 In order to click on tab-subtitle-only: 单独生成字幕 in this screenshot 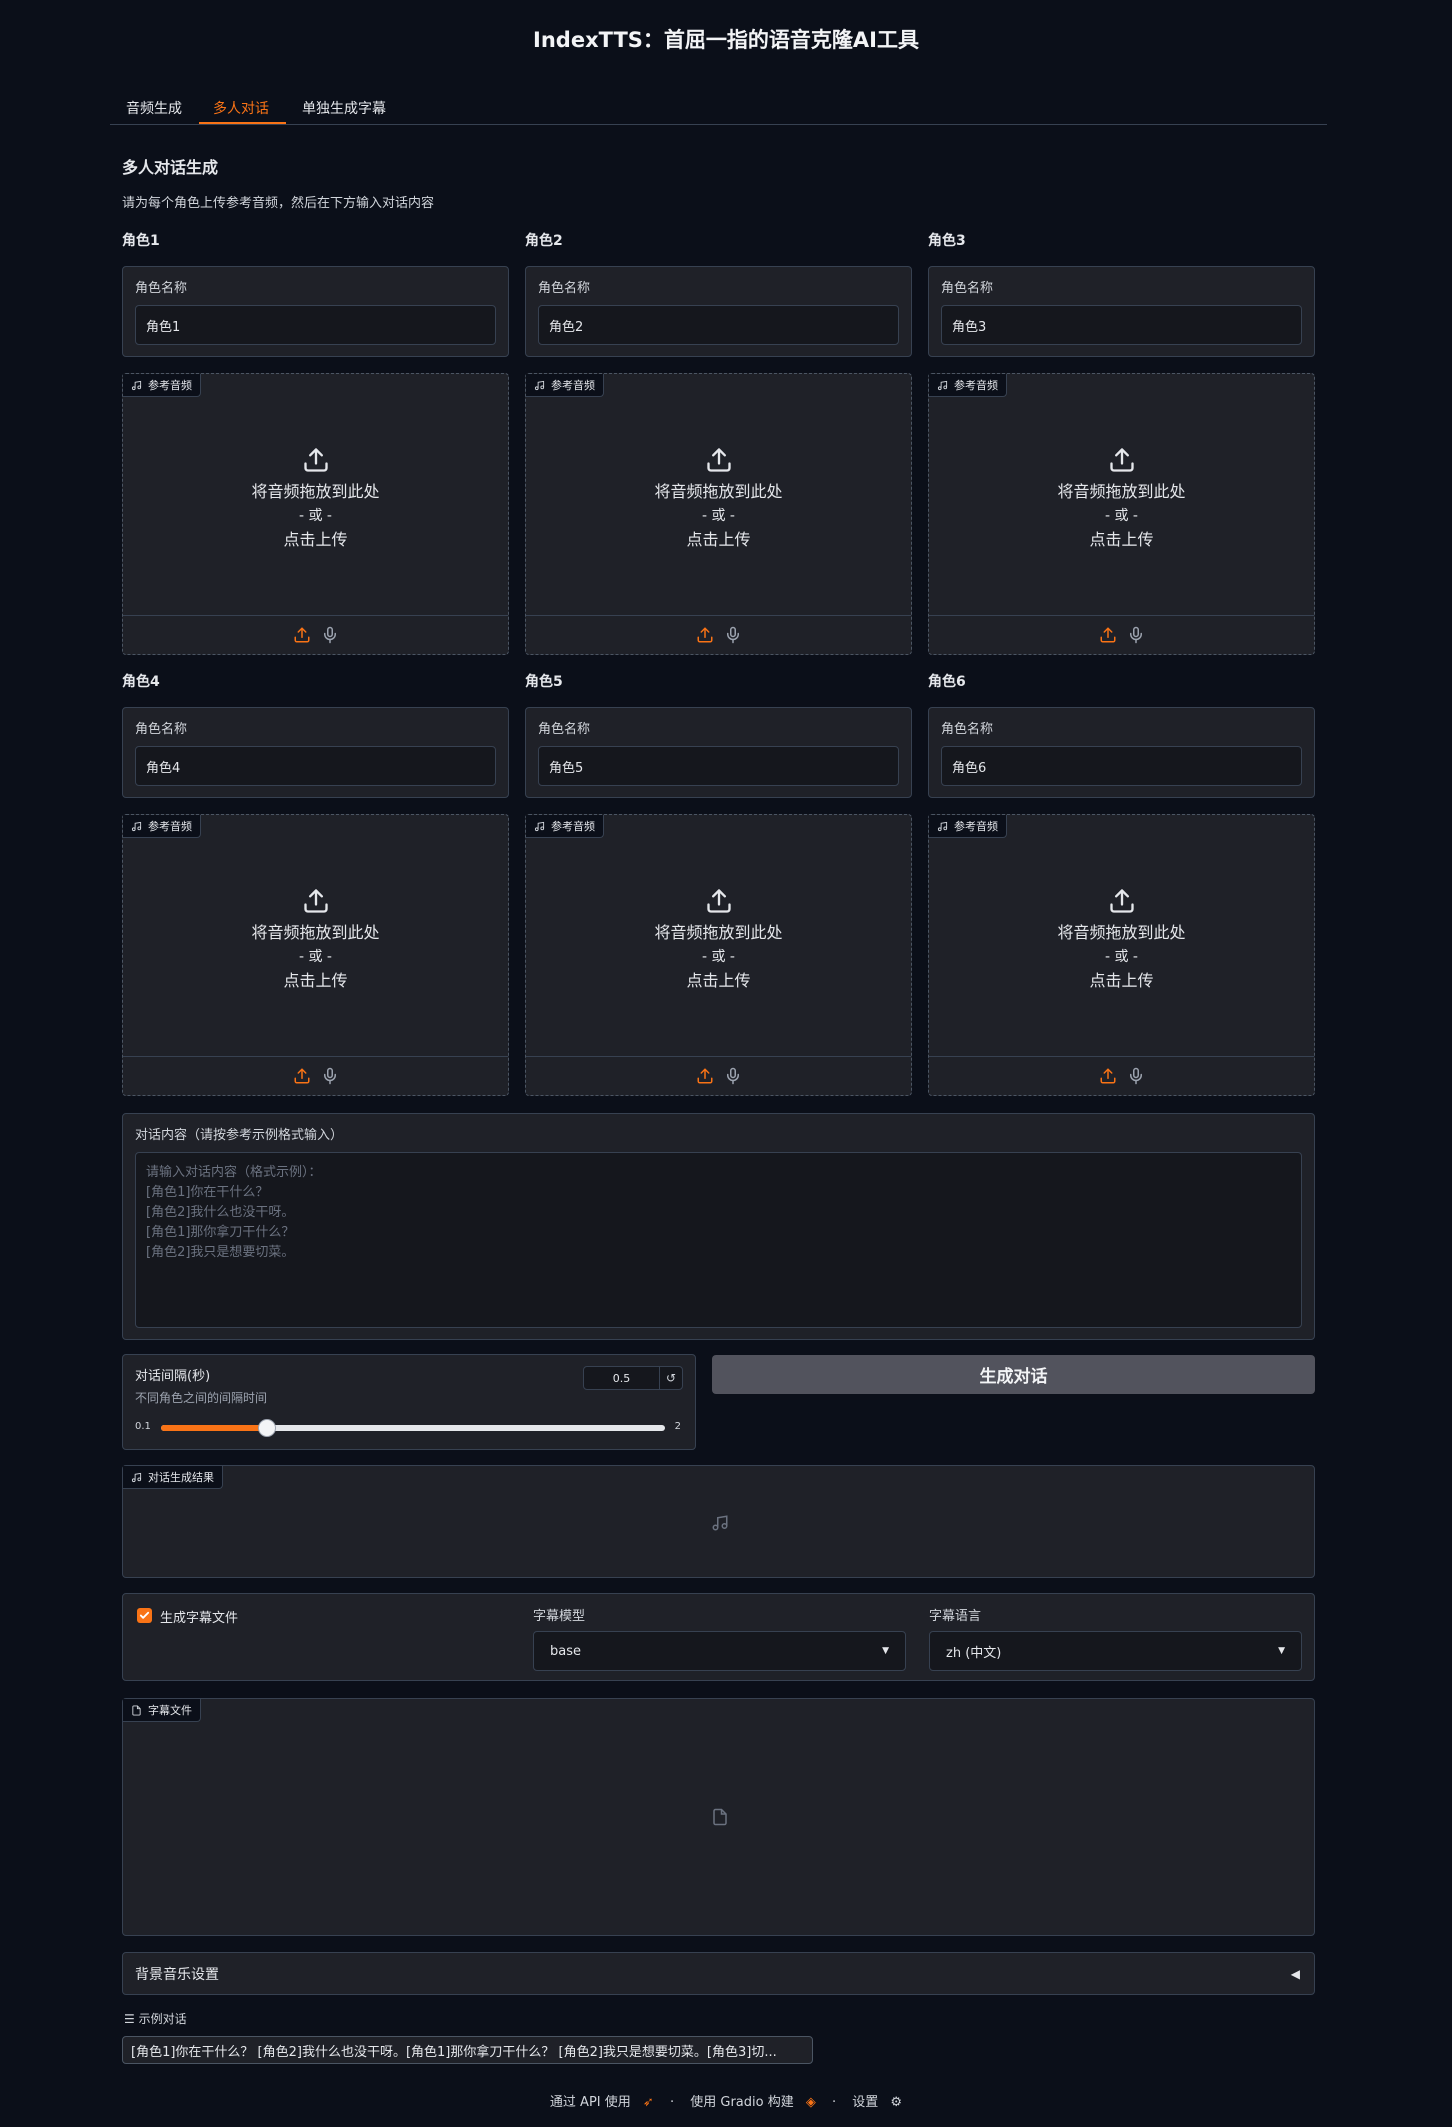, I will do `click(344, 108)`.